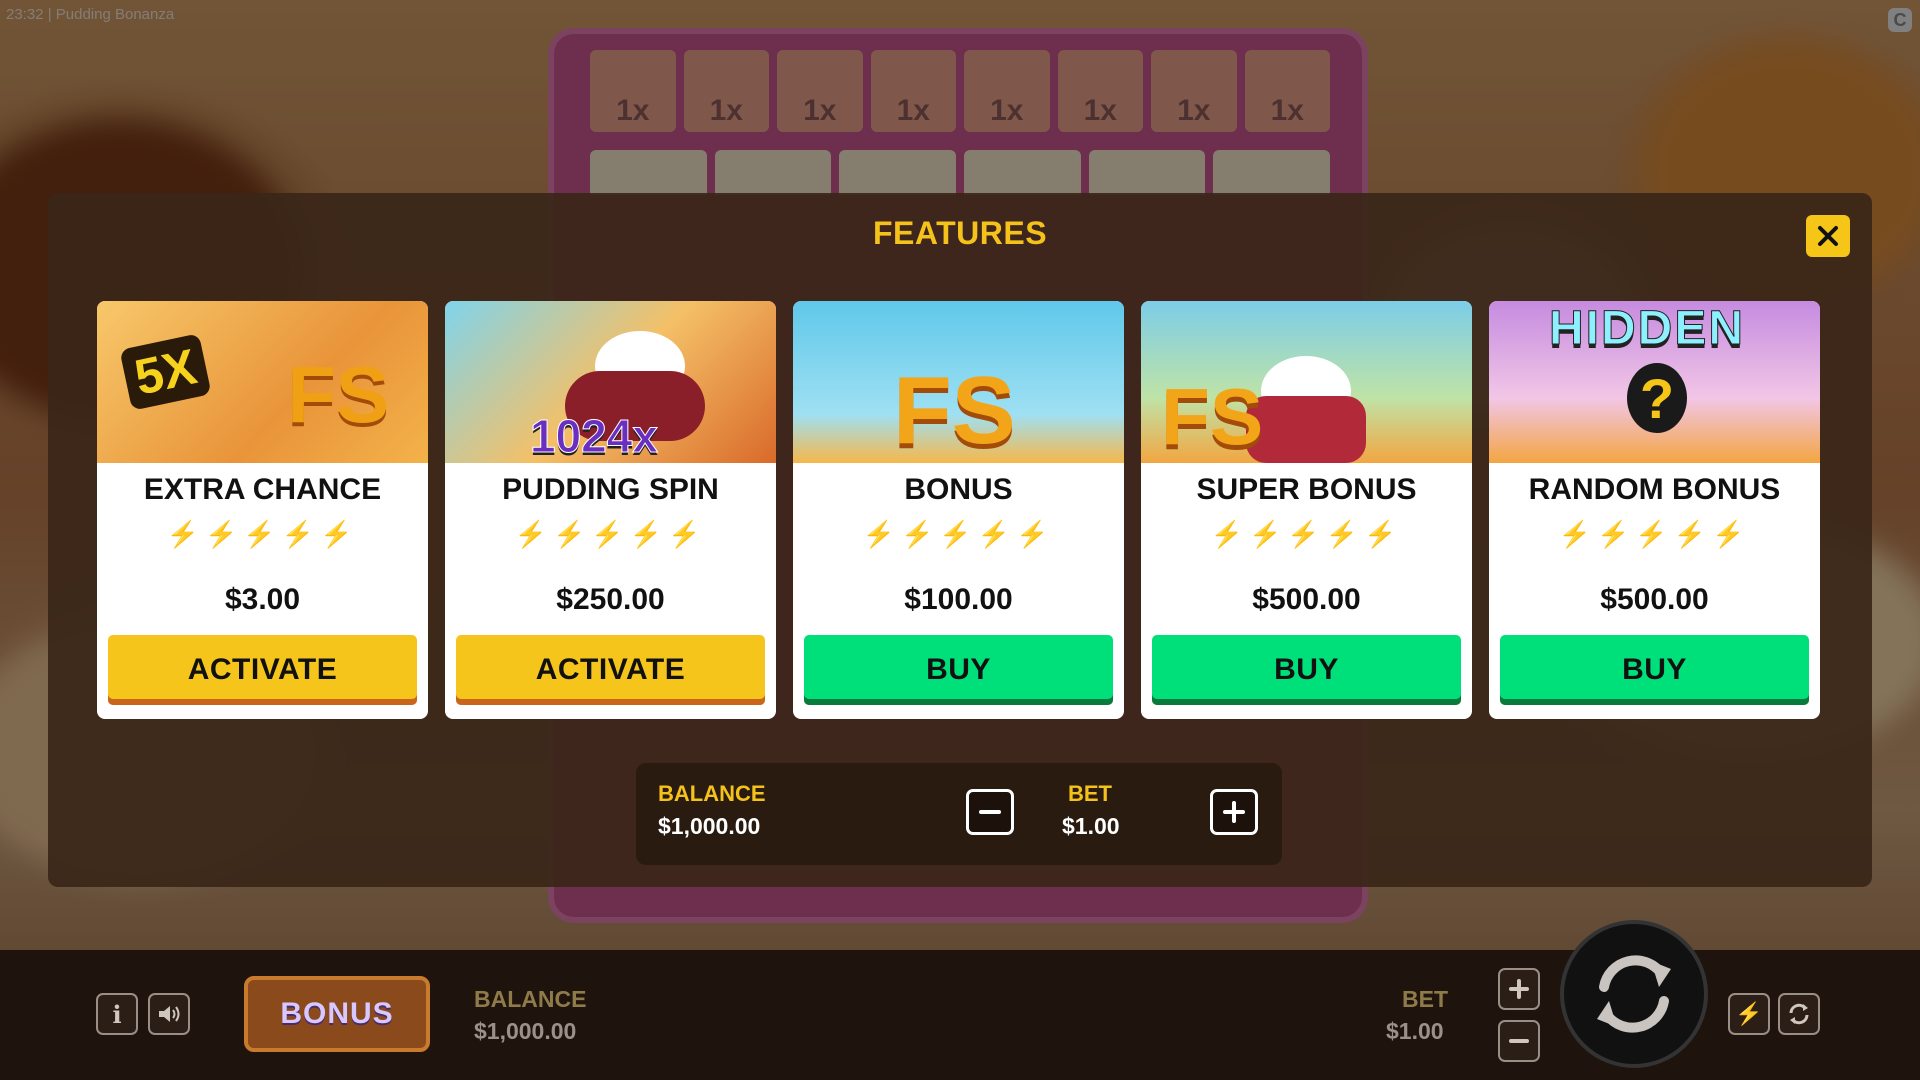  What do you see at coordinates (262, 510) in the screenshot?
I see `feature-card-extra-chance: 5X FS EXTRA CHANCE ⚡⚡⚡⚡⚡ $3.00 ACTIVATE` at bounding box center [262, 510].